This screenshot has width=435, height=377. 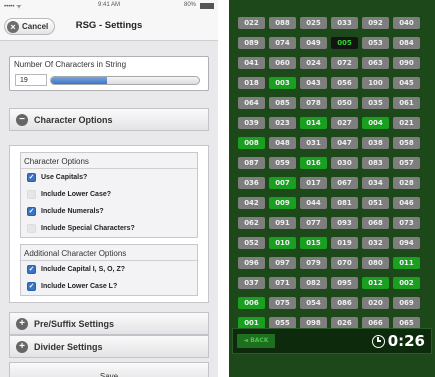 I want to click on presuffix-settings-header: + Pre/Suffix Settings, so click(x=109, y=323).